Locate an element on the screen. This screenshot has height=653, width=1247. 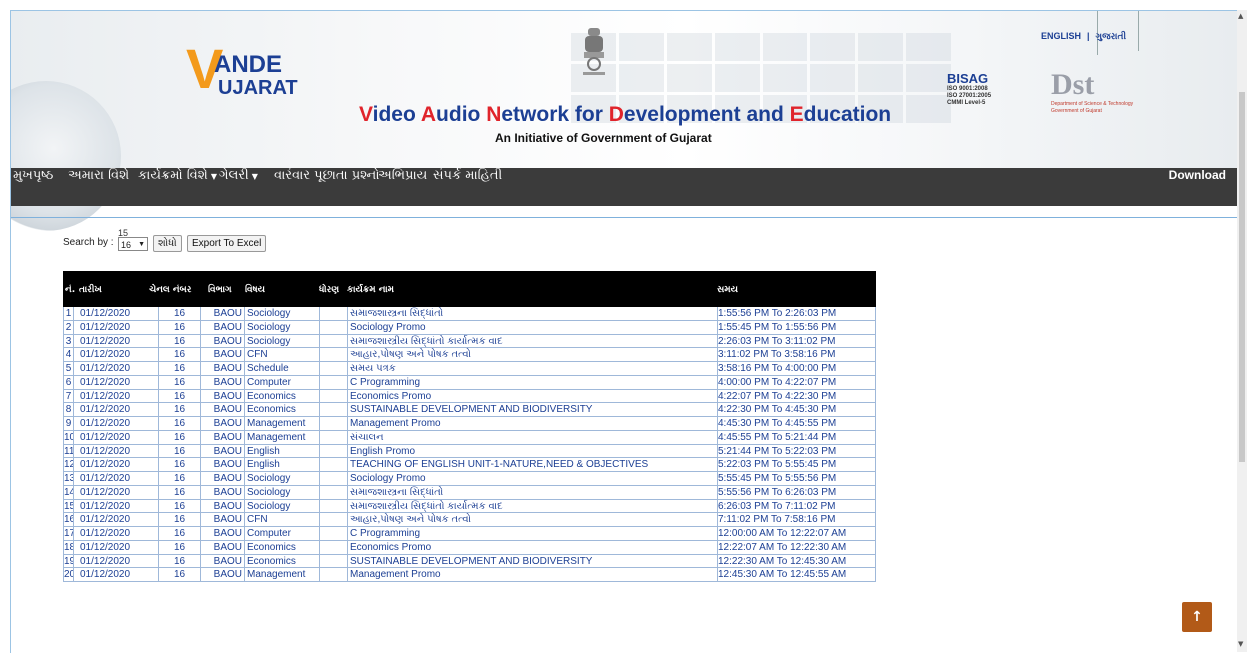
nav-contact: સંપર્ક માહિતી is located at coordinates (467, 187).